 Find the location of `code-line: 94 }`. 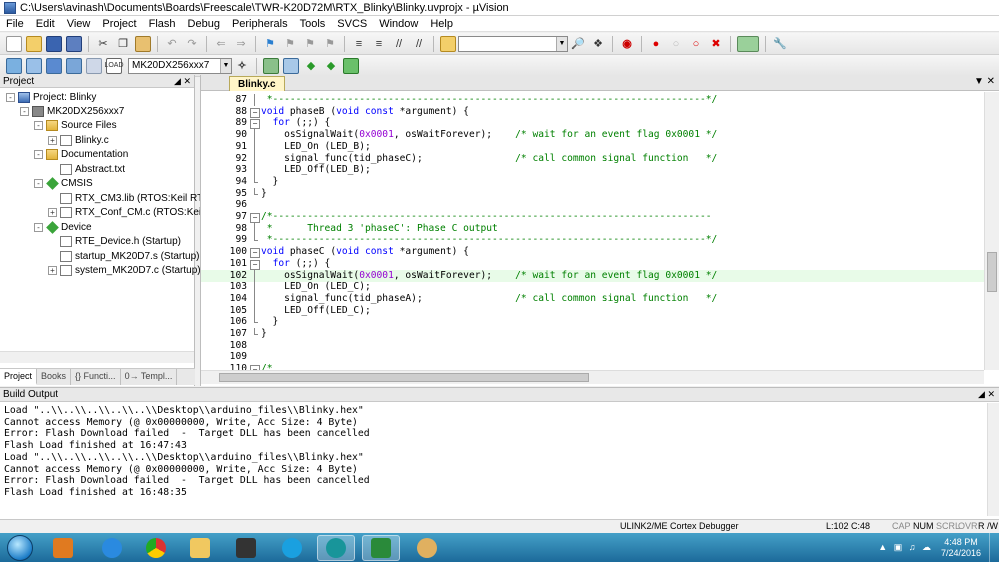

code-line: 94 } is located at coordinates (592, 181).